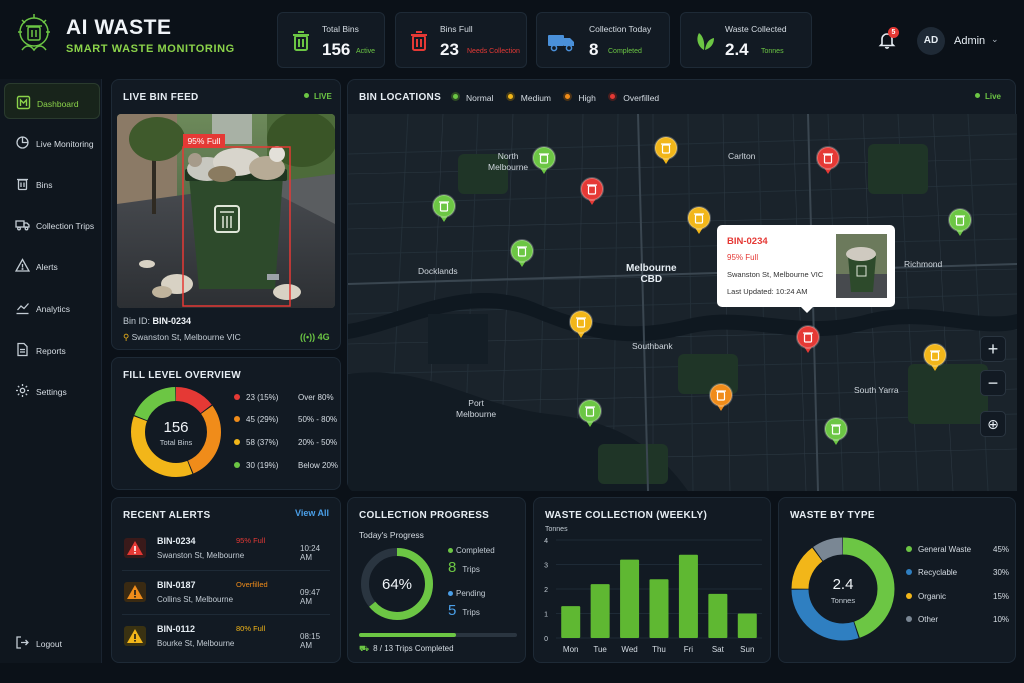 The height and width of the screenshot is (683, 1024). I want to click on panel-title: FILL LEVEL OVERVIEW, so click(182, 375).